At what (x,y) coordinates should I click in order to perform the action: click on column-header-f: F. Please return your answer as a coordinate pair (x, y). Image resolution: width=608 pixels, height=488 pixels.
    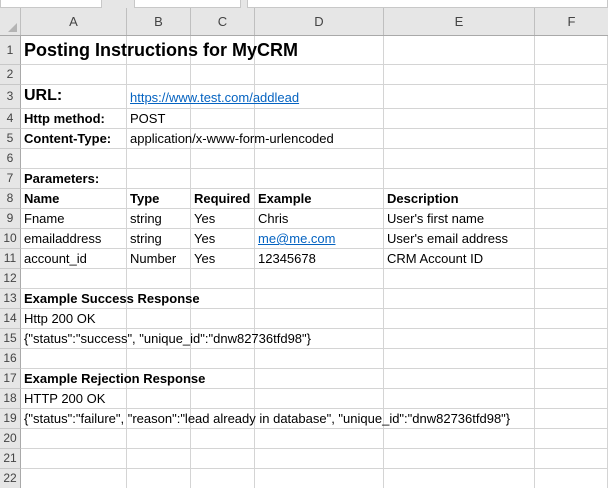
    Looking at the image, I should click on (571, 21).